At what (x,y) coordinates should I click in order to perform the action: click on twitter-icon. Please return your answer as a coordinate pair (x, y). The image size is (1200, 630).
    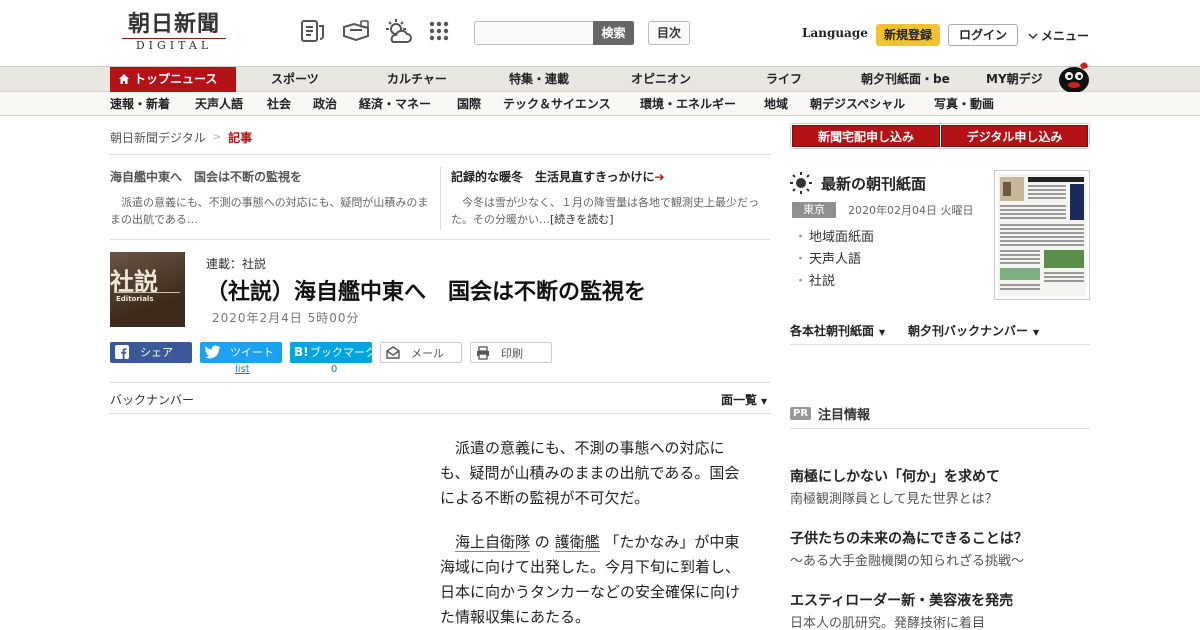
    Looking at the image, I should click on (213, 352).